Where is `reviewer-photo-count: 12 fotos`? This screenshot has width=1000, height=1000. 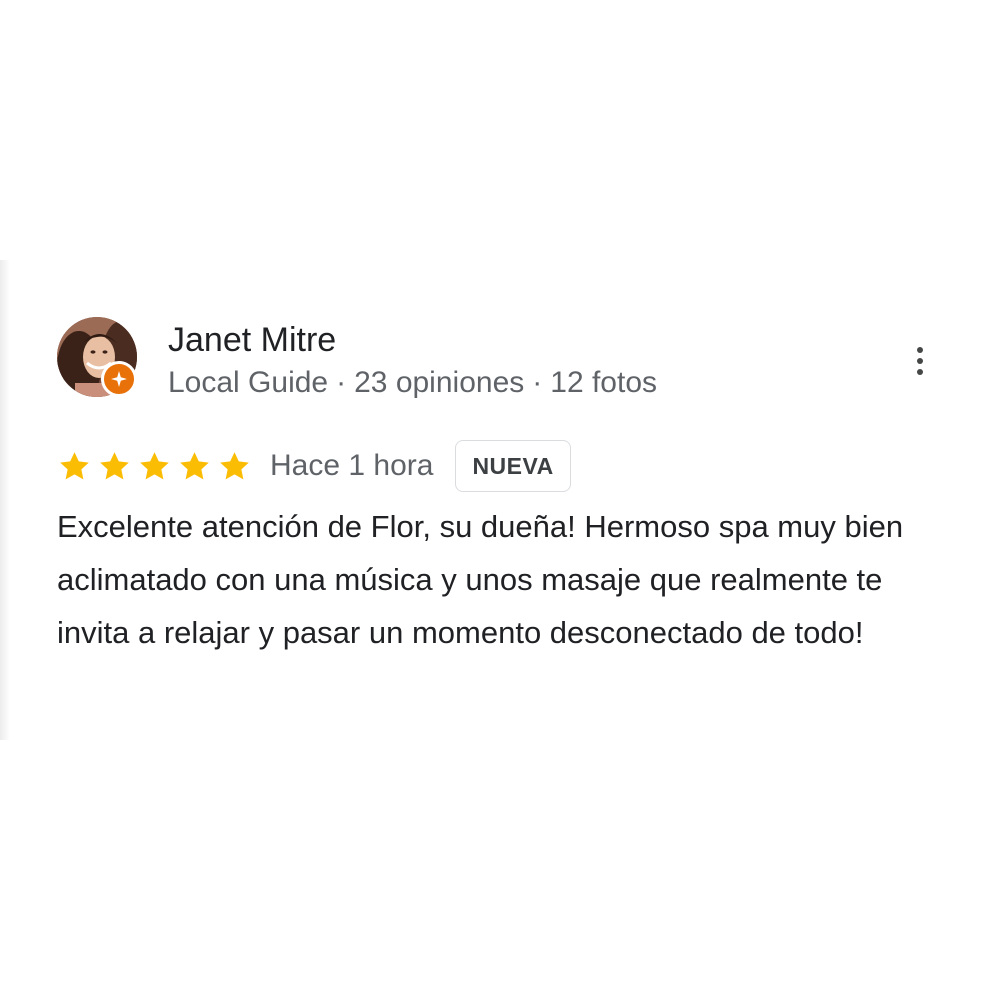
reviewer-photo-count: 12 fotos is located at coordinates (604, 382).